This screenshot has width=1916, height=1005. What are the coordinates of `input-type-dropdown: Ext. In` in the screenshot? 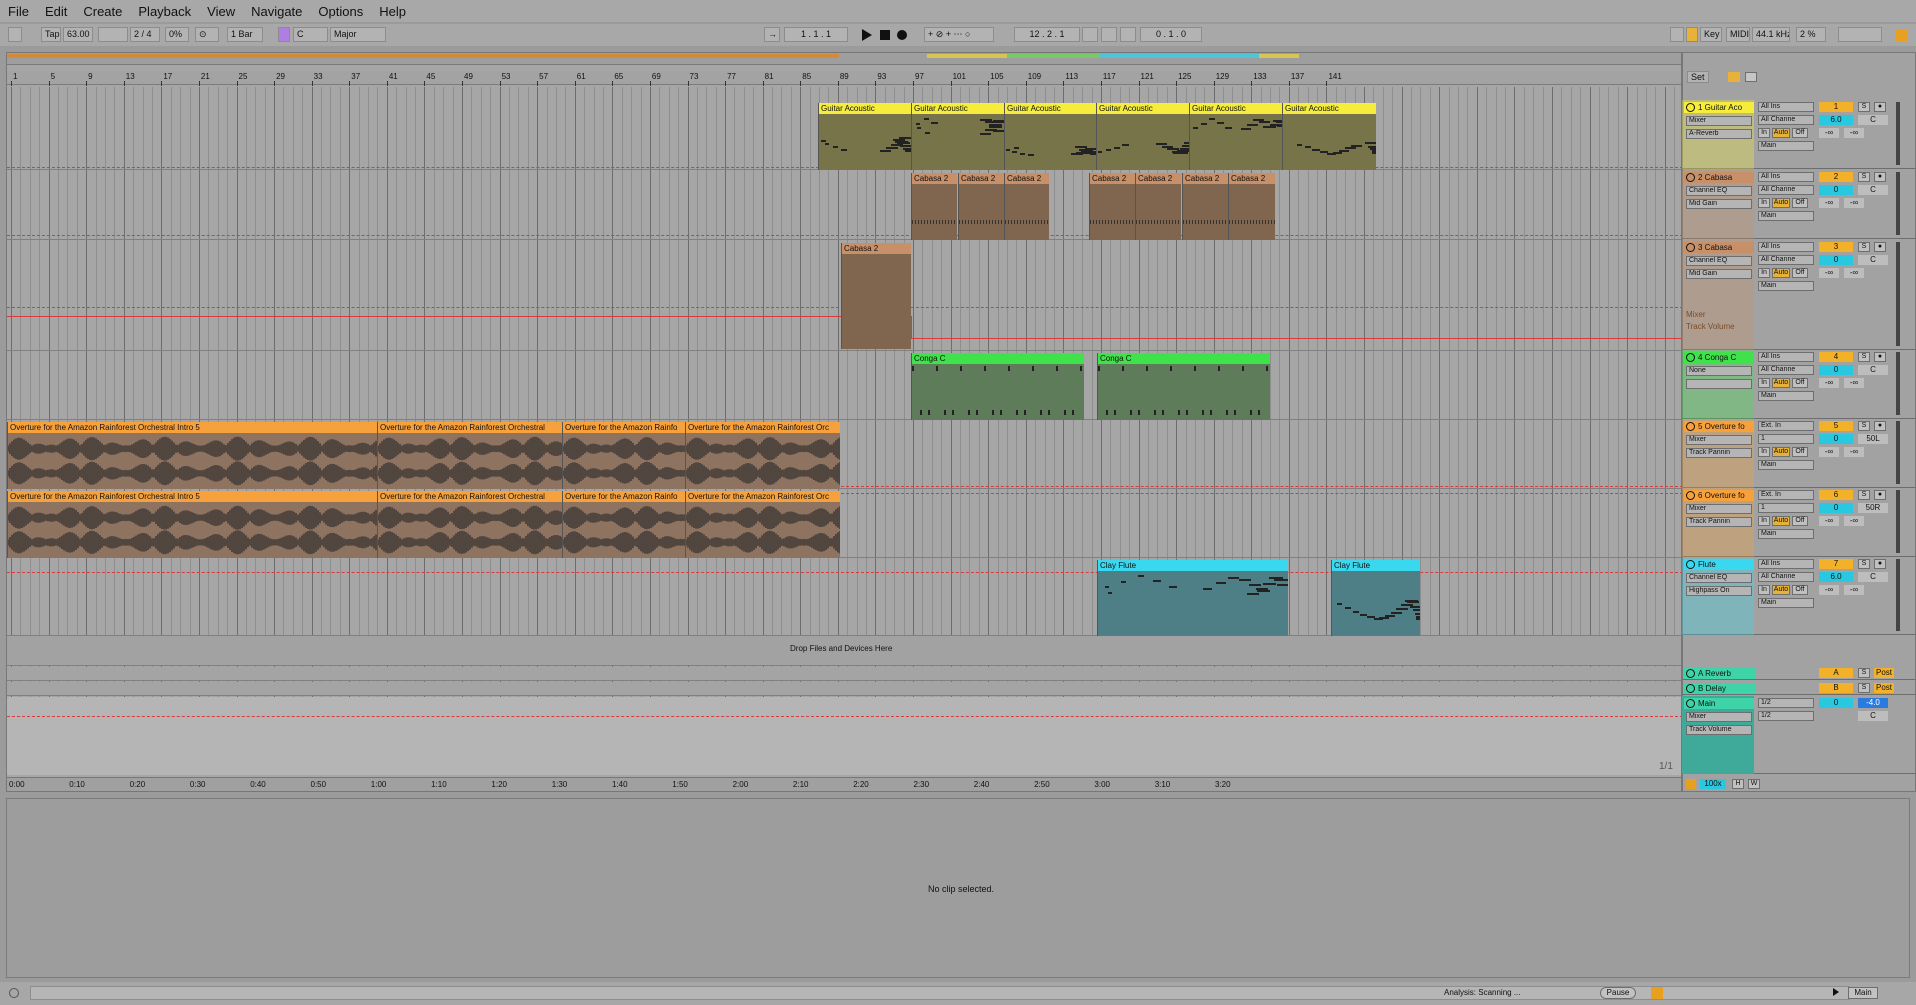 It's located at (1786, 495).